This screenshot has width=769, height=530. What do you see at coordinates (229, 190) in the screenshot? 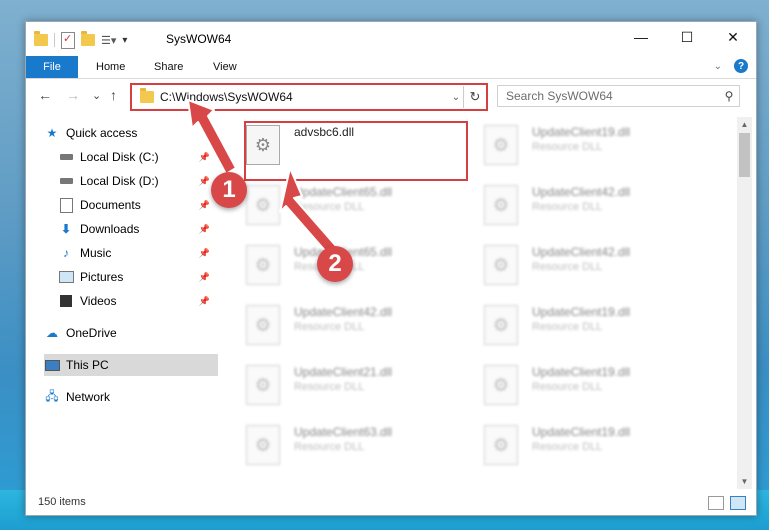
I see `callout-badge-one: 1` at bounding box center [229, 190].